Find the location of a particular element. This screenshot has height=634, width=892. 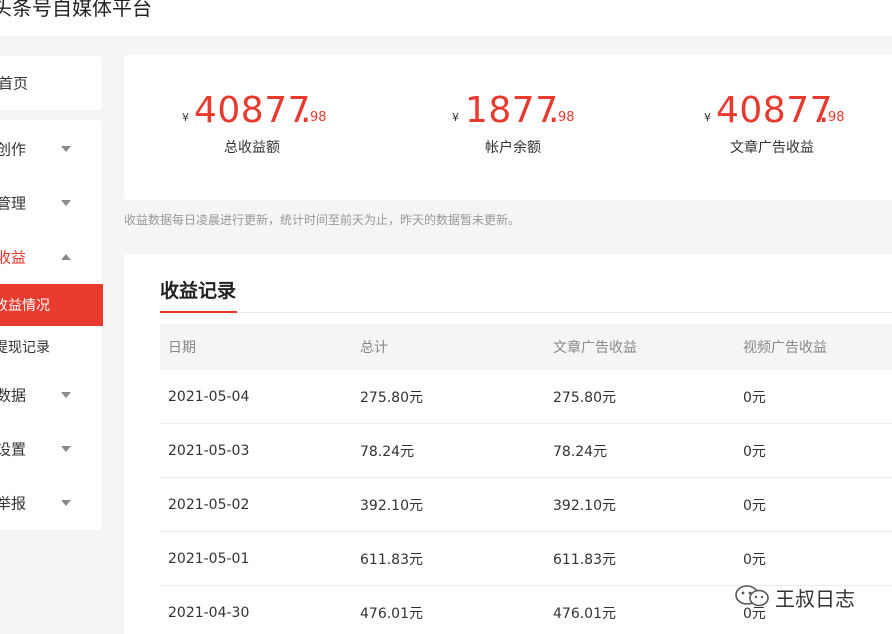

data-update-notice: 收益数据每日凌晨进行更新，统计时间至前天为止，昨天的数据暂未更新。 is located at coordinates (322, 220).